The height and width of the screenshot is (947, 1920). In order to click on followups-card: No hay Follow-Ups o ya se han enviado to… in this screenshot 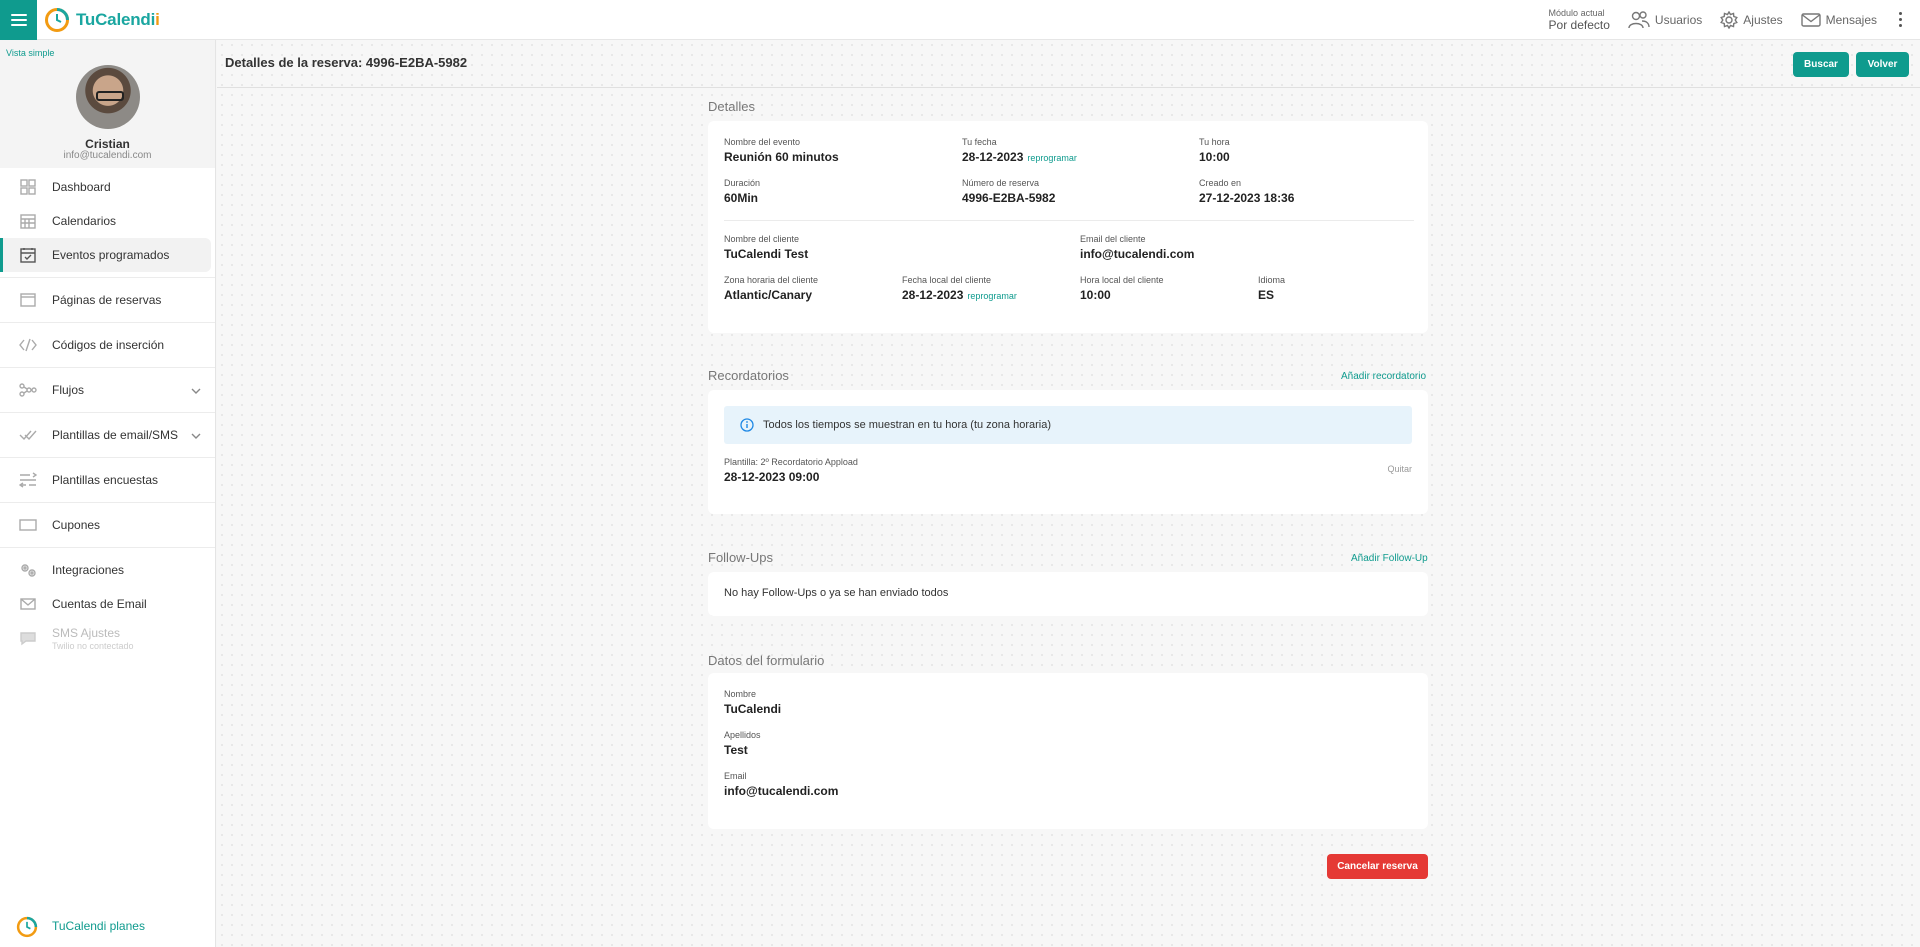, I will do `click(1068, 594)`.